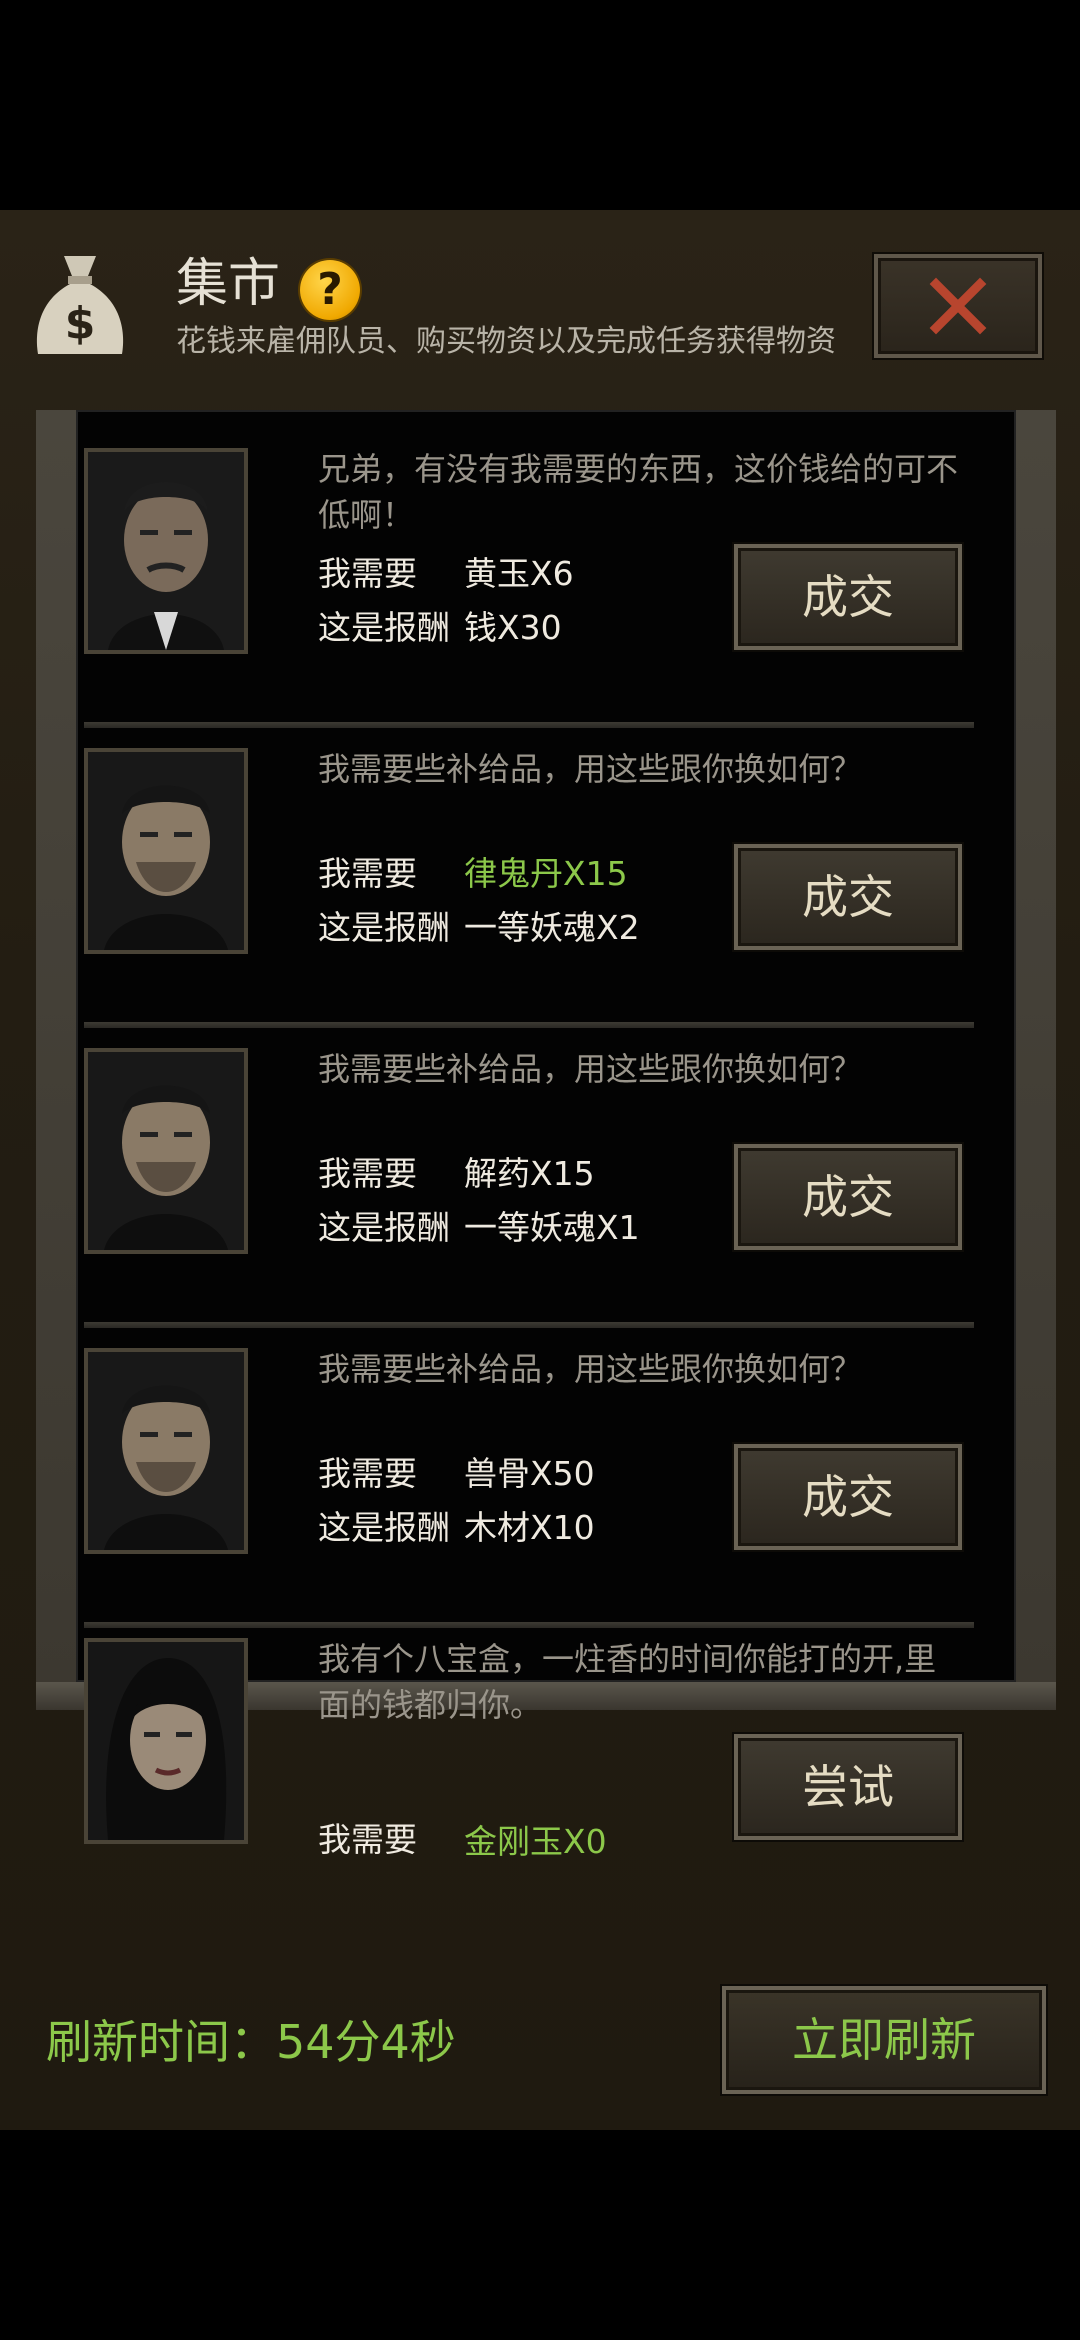 This screenshot has width=1080, height=2340. Describe the element at coordinates (166, 551) in the screenshot. I see `portrait-man-mustache` at that location.